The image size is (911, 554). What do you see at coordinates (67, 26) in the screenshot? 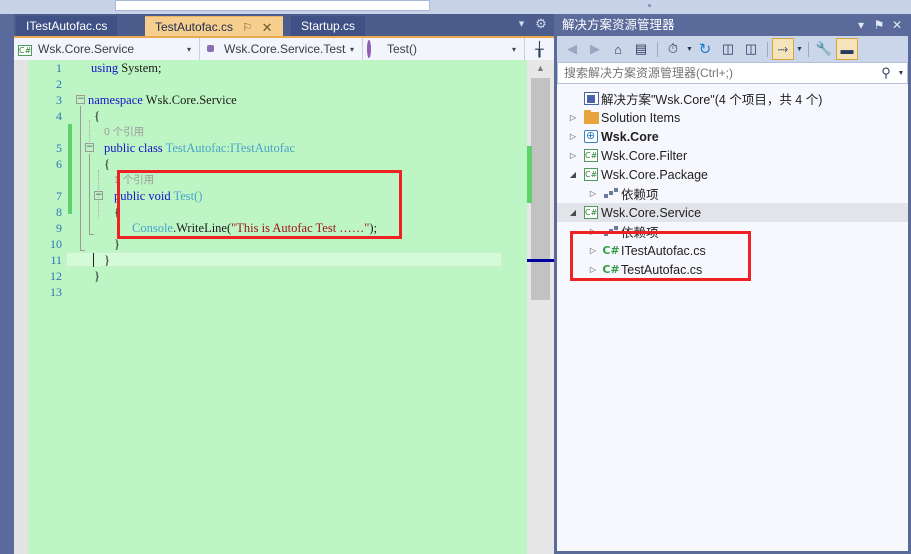
I see `tab-itestautofac: ITestAutofac.cs` at bounding box center [67, 26].